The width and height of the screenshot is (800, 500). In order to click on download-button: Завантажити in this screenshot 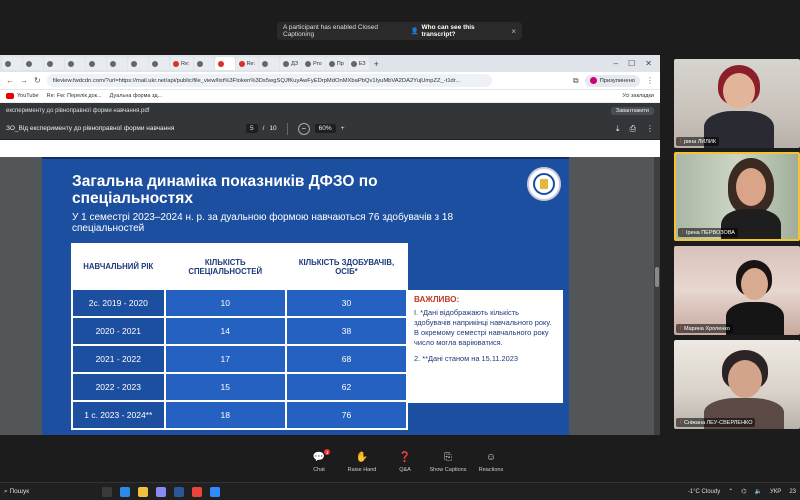, I will do `click(632, 110)`.